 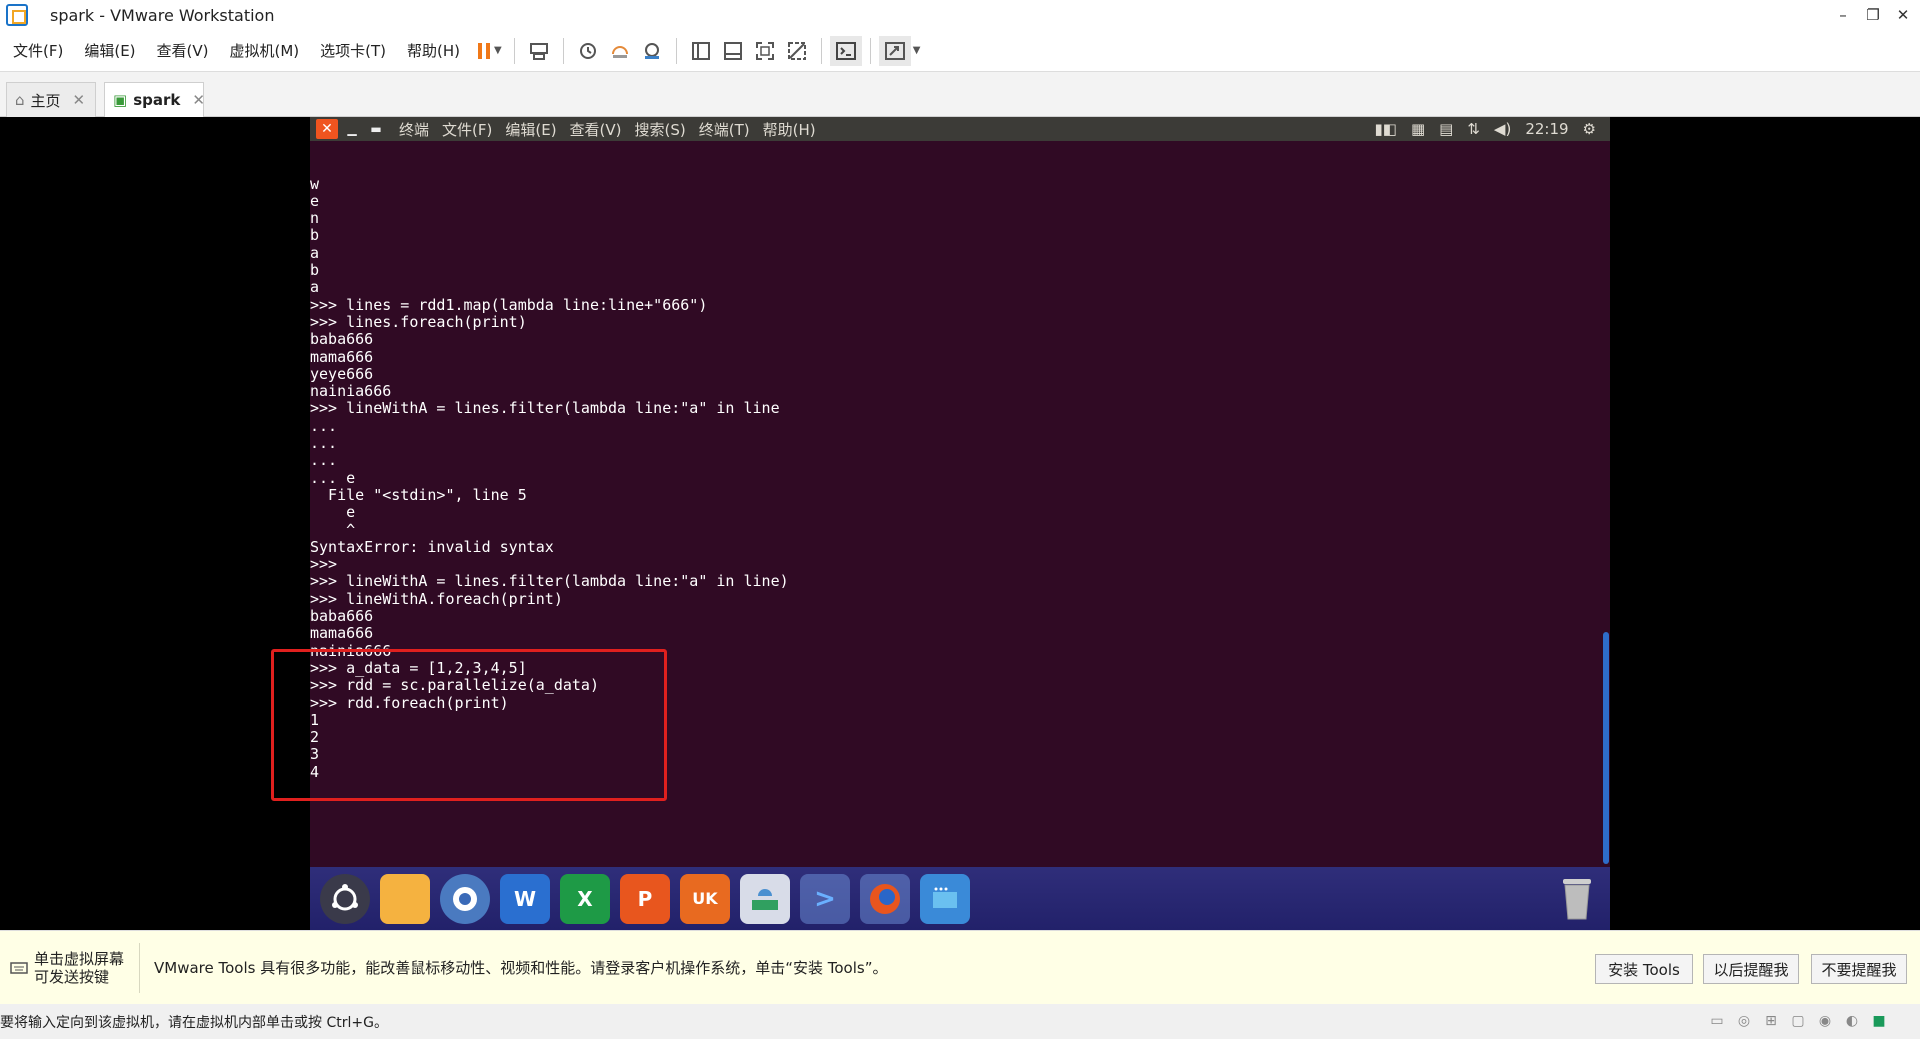 What do you see at coordinates (1843, 15) in the screenshot?
I see `minimize-button: –` at bounding box center [1843, 15].